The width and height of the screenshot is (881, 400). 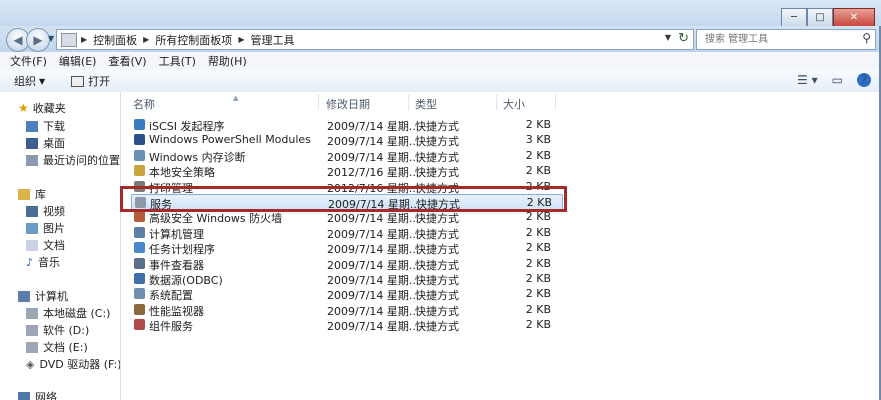 I want to click on minimize-button: ─, so click(x=794, y=17).